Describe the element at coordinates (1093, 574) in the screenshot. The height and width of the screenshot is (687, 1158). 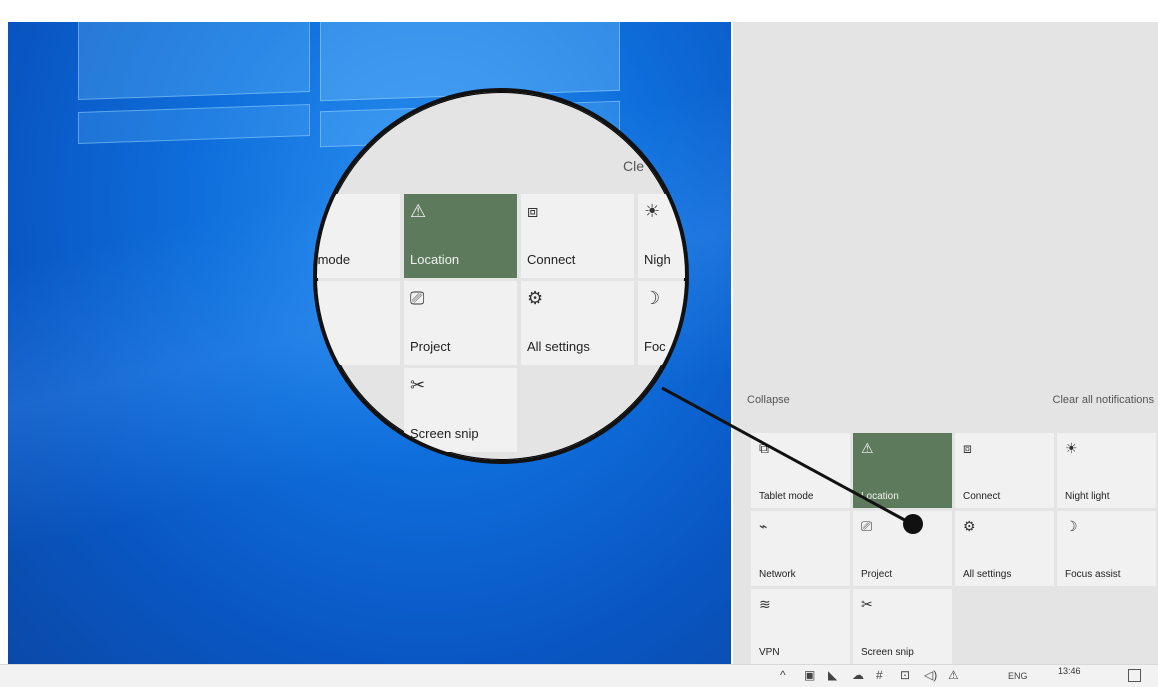
I see `quick-action-label: Focus assist` at that location.